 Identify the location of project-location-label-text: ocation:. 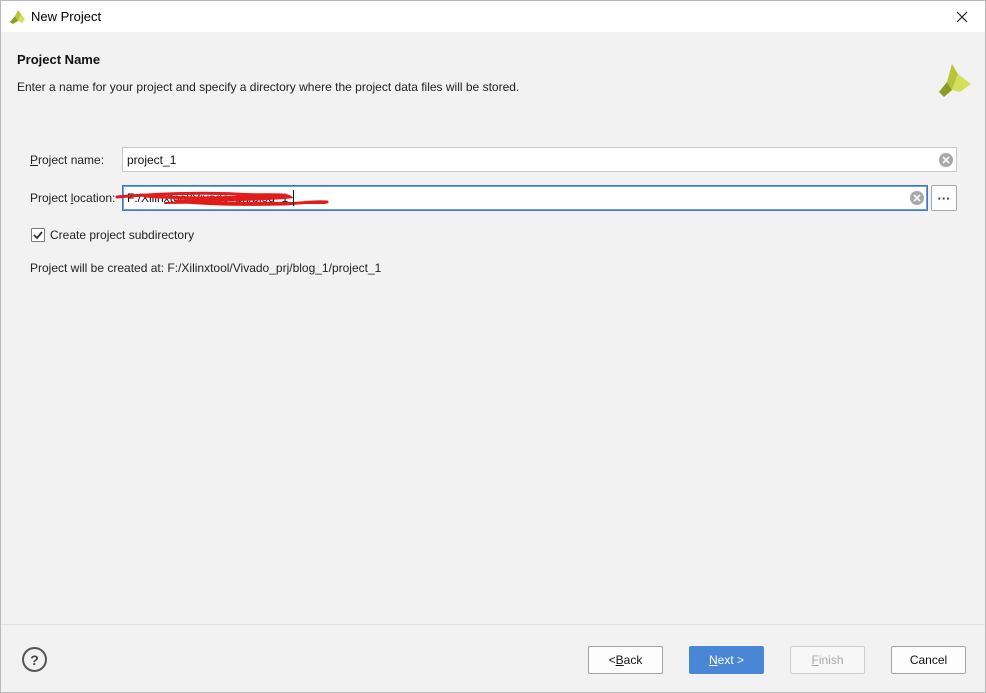
(94, 198).